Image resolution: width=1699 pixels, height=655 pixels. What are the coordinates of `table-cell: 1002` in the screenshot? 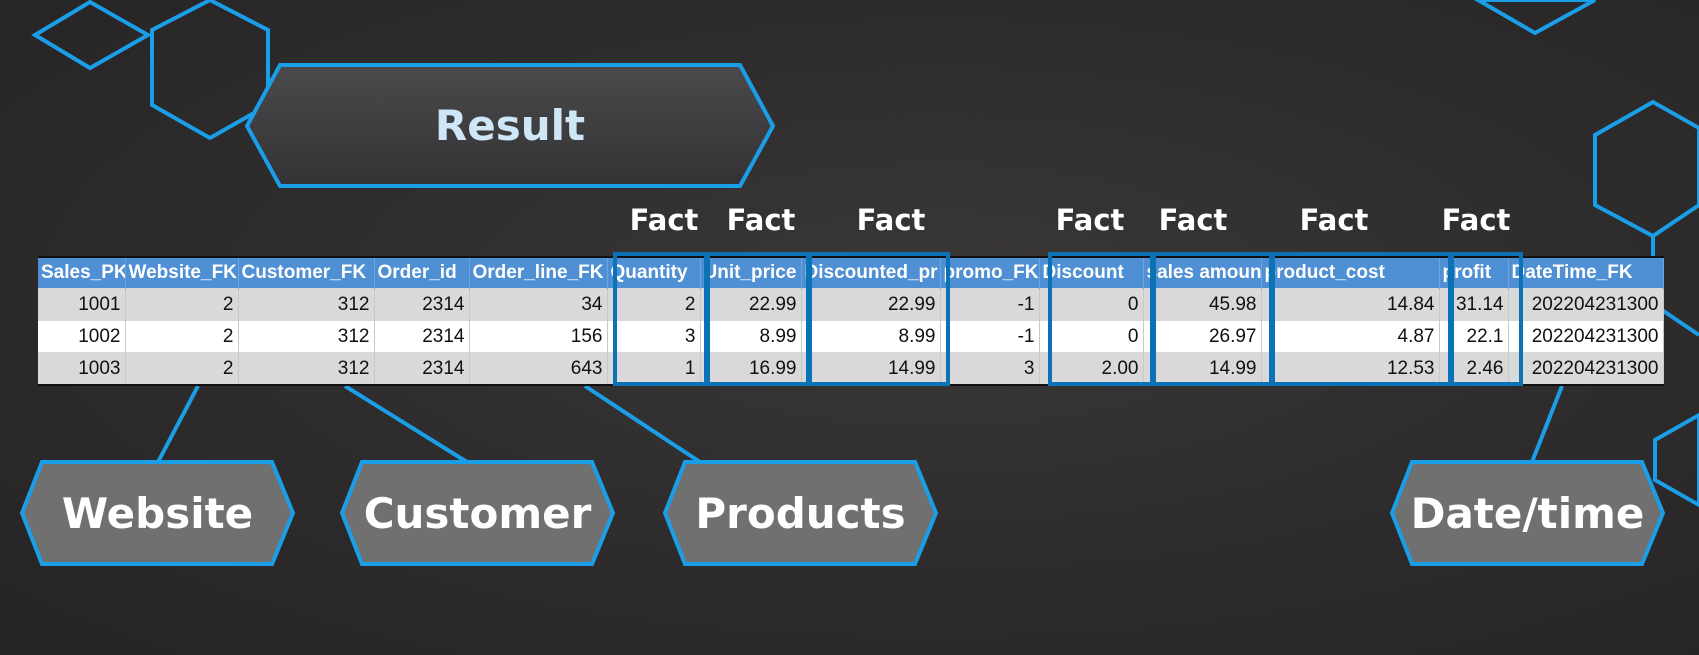 It's located at (82, 336).